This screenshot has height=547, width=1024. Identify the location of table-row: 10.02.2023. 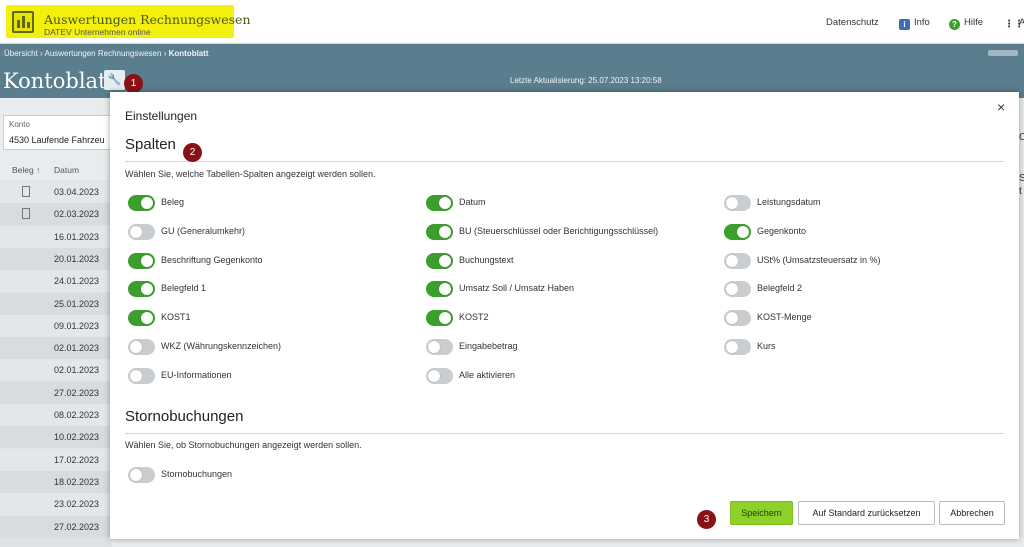
(56, 437).